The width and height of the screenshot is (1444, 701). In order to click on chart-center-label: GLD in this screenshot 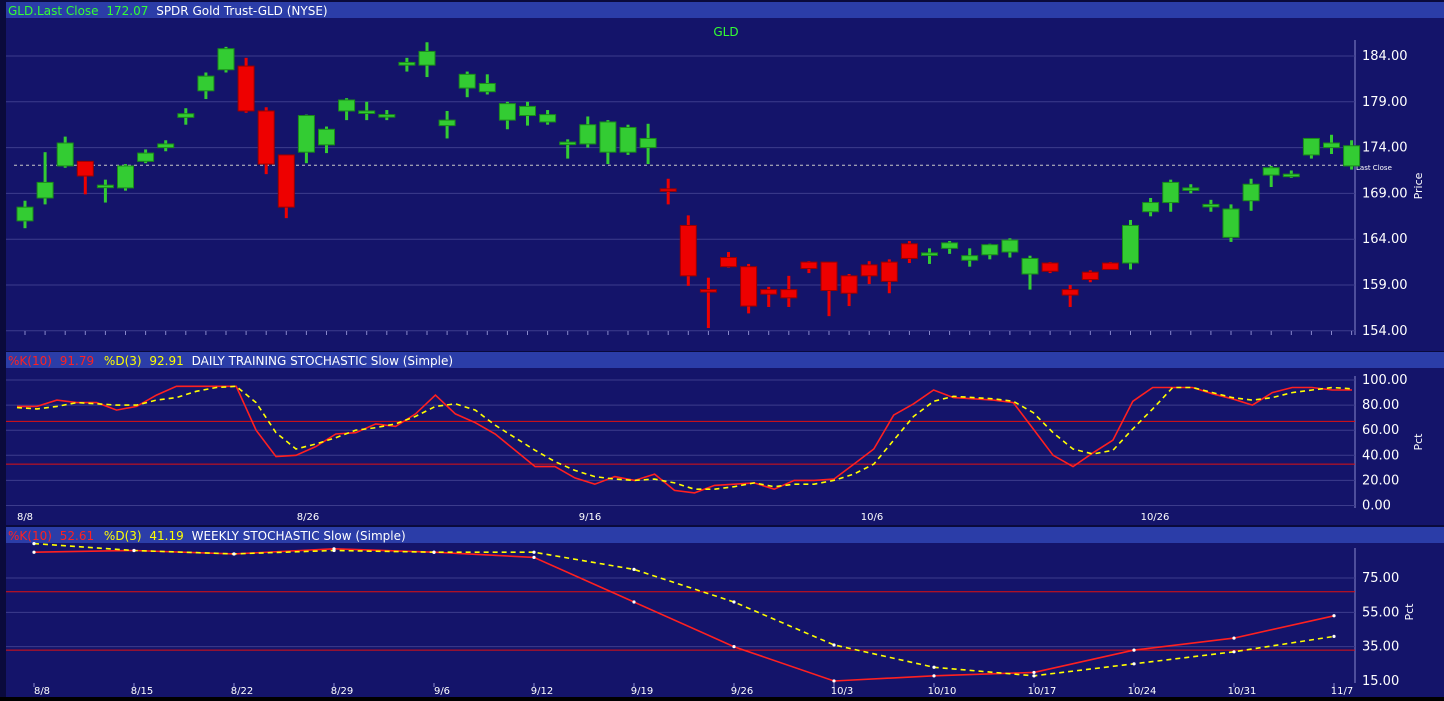, I will do `click(725, 32)`.